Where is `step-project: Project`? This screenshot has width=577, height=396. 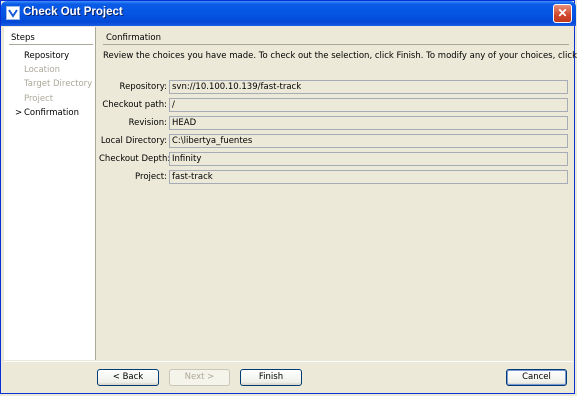
step-project: Project is located at coordinates (39, 99).